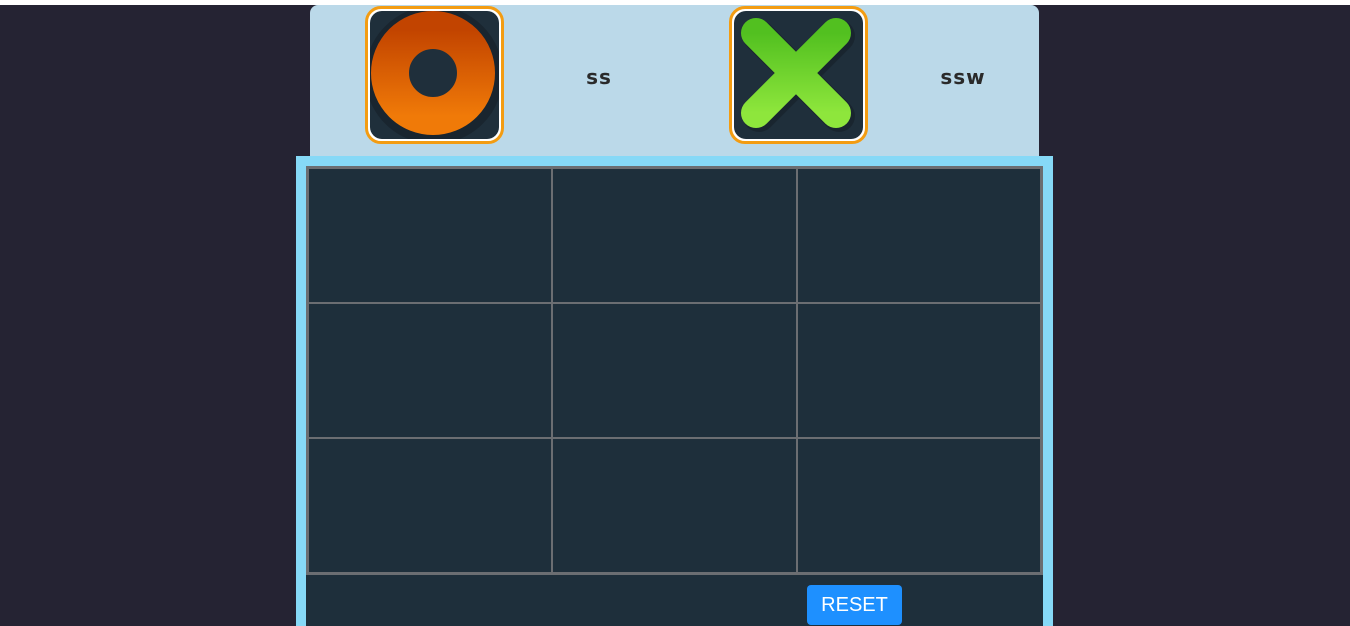 This screenshot has width=1350, height=626. I want to click on o-ring-icon, so click(434, 75).